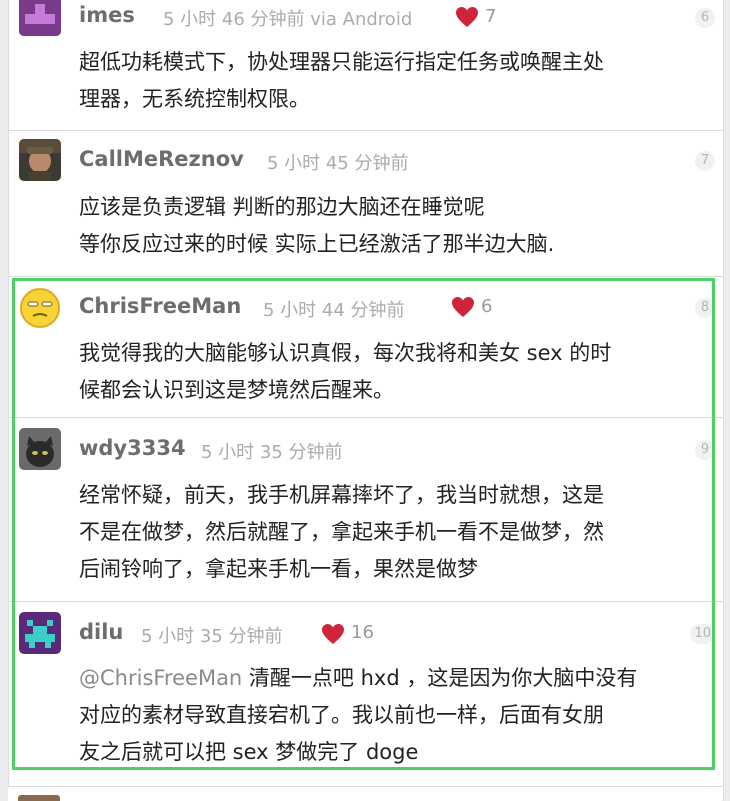 Image resolution: width=730 pixels, height=801 pixels. What do you see at coordinates (132, 448) in the screenshot?
I see `comment-username: wdy3334` at bounding box center [132, 448].